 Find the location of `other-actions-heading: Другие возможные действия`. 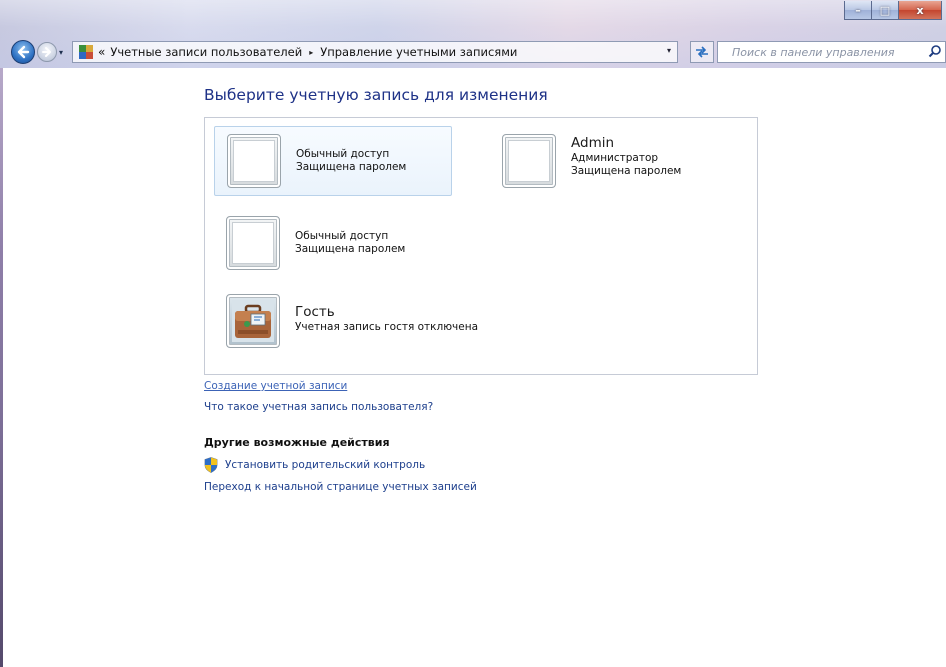

other-actions-heading: Другие возможные действия is located at coordinates (297, 442).